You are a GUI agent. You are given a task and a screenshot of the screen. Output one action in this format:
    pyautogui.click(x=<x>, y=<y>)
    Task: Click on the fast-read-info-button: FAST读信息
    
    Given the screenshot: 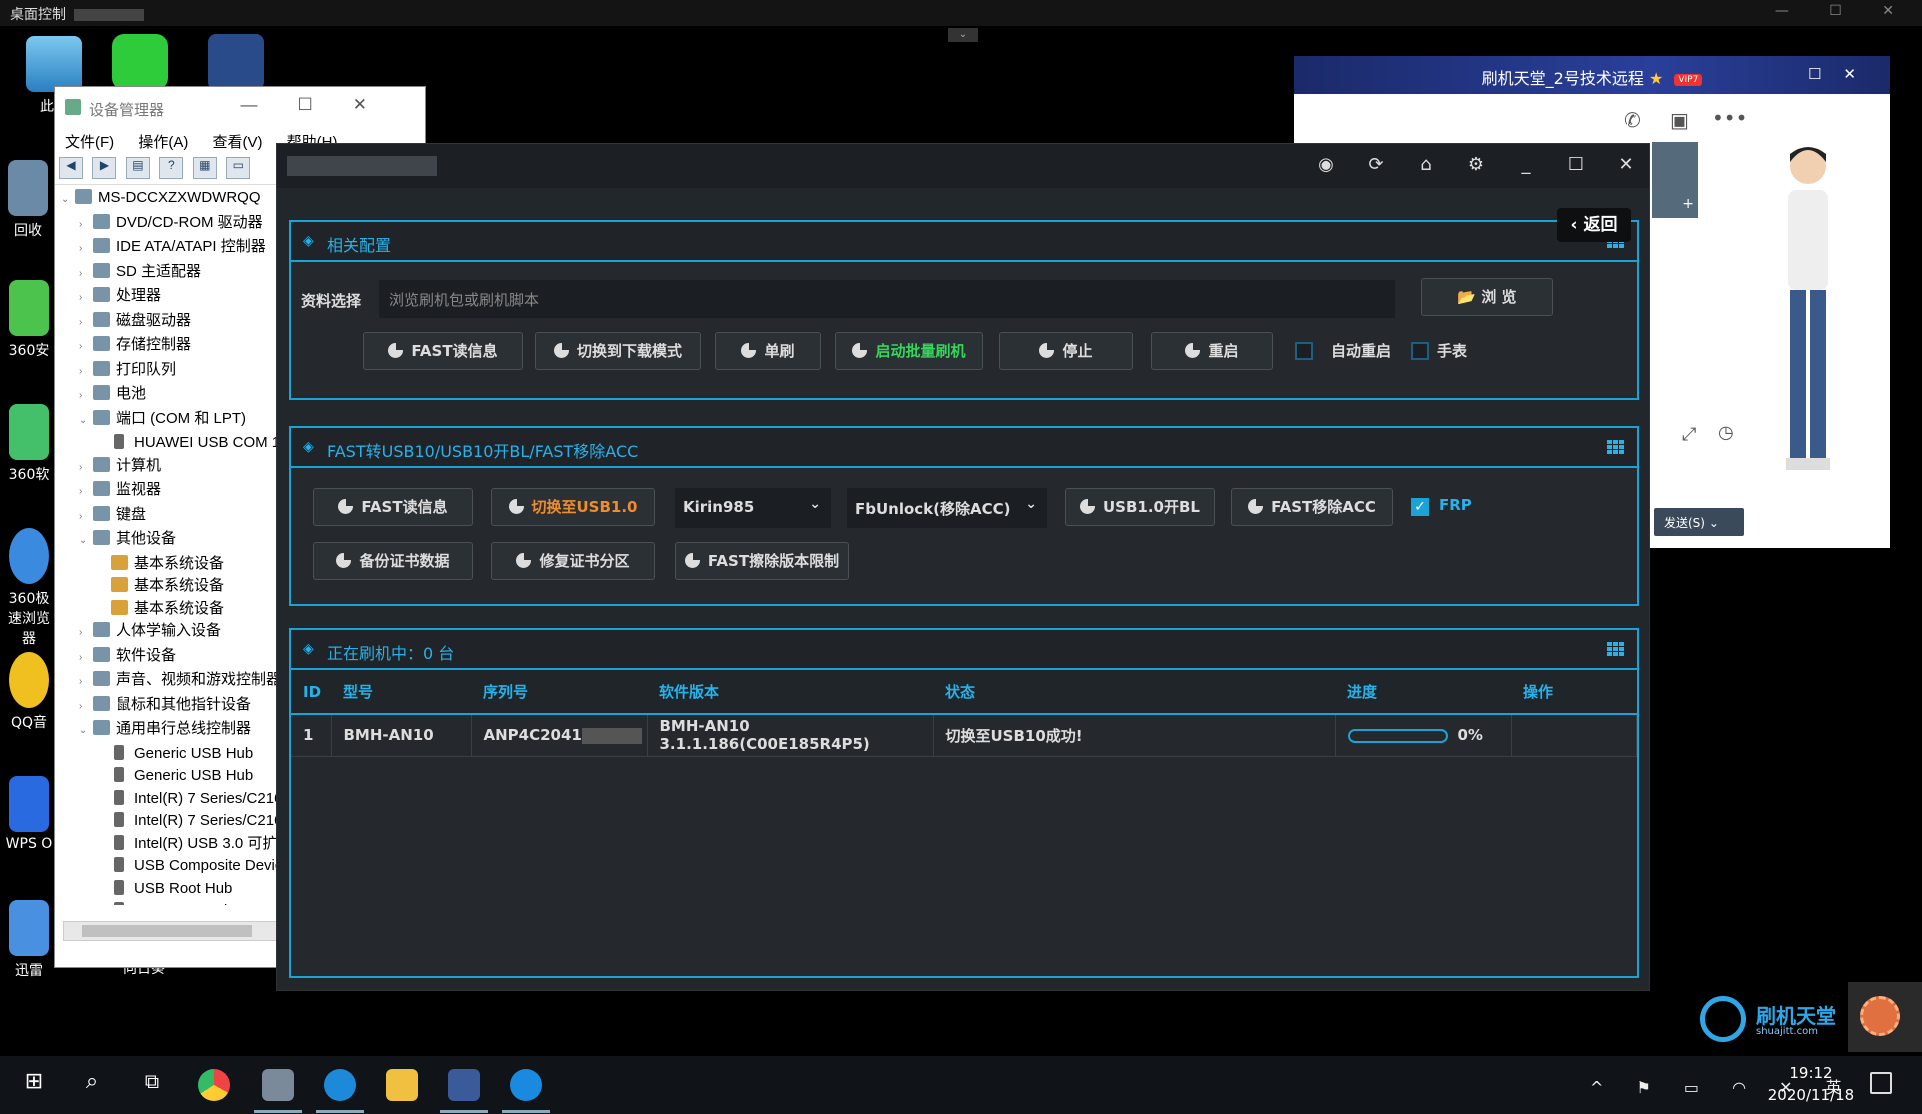 What is the action you would take?
    pyautogui.click(x=443, y=351)
    